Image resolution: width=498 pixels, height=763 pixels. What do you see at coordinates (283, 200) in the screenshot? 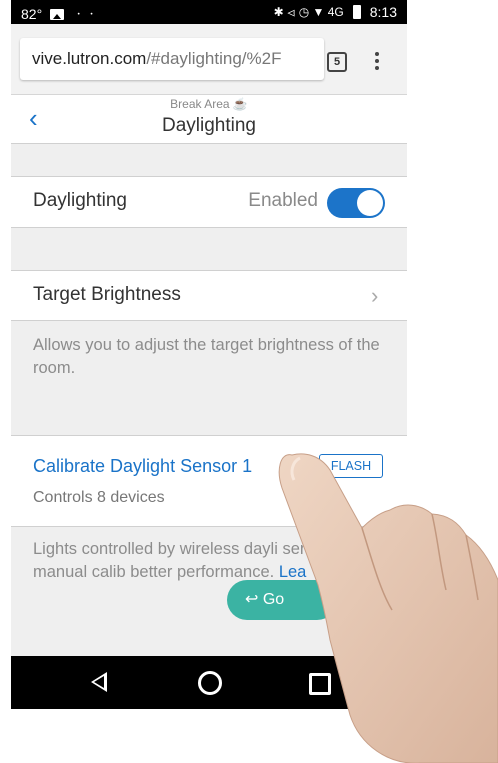
I see `daylighting-state: Enabled` at bounding box center [283, 200].